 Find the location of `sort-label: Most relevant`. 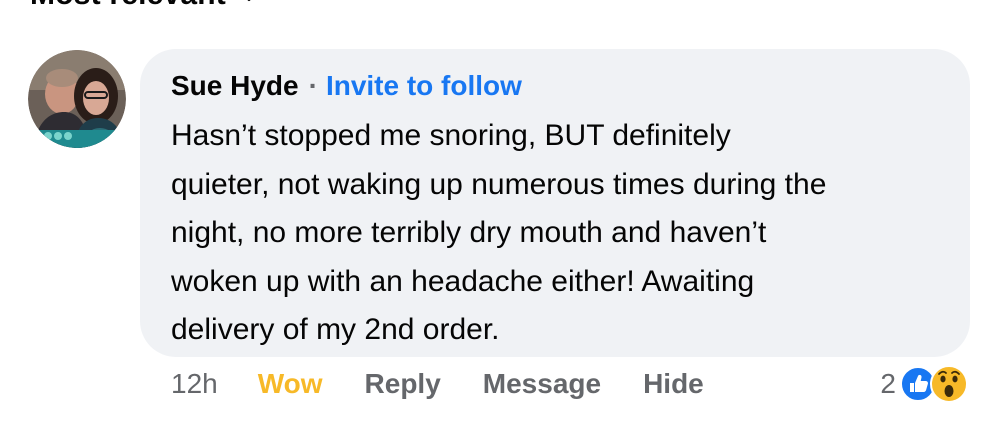

sort-label: Most relevant is located at coordinates (128, 6).